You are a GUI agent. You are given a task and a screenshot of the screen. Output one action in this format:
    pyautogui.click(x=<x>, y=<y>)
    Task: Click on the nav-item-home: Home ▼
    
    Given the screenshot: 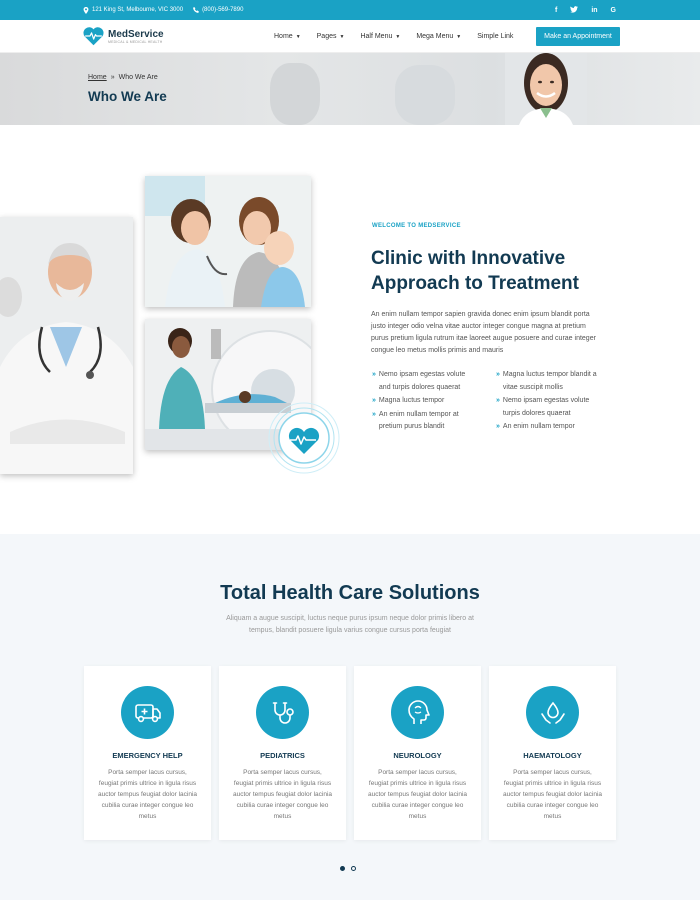 What is the action you would take?
    pyautogui.click(x=287, y=36)
    